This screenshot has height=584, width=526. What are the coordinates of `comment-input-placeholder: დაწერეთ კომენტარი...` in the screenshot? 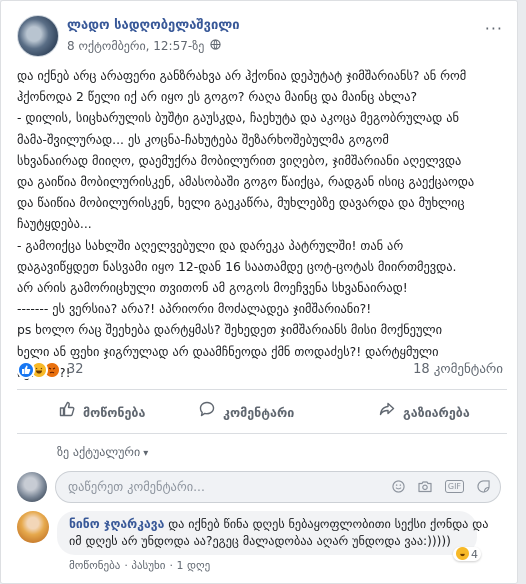 It's located at (136, 486).